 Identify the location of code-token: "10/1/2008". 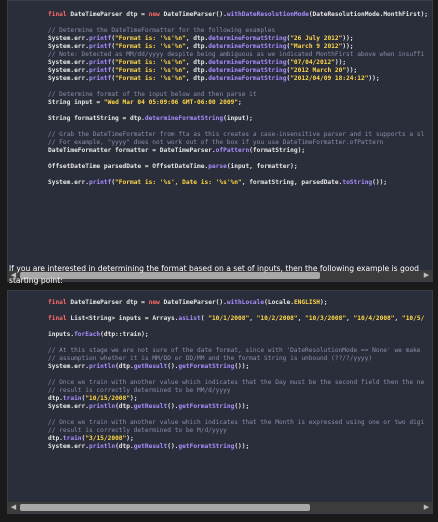
(229, 318).